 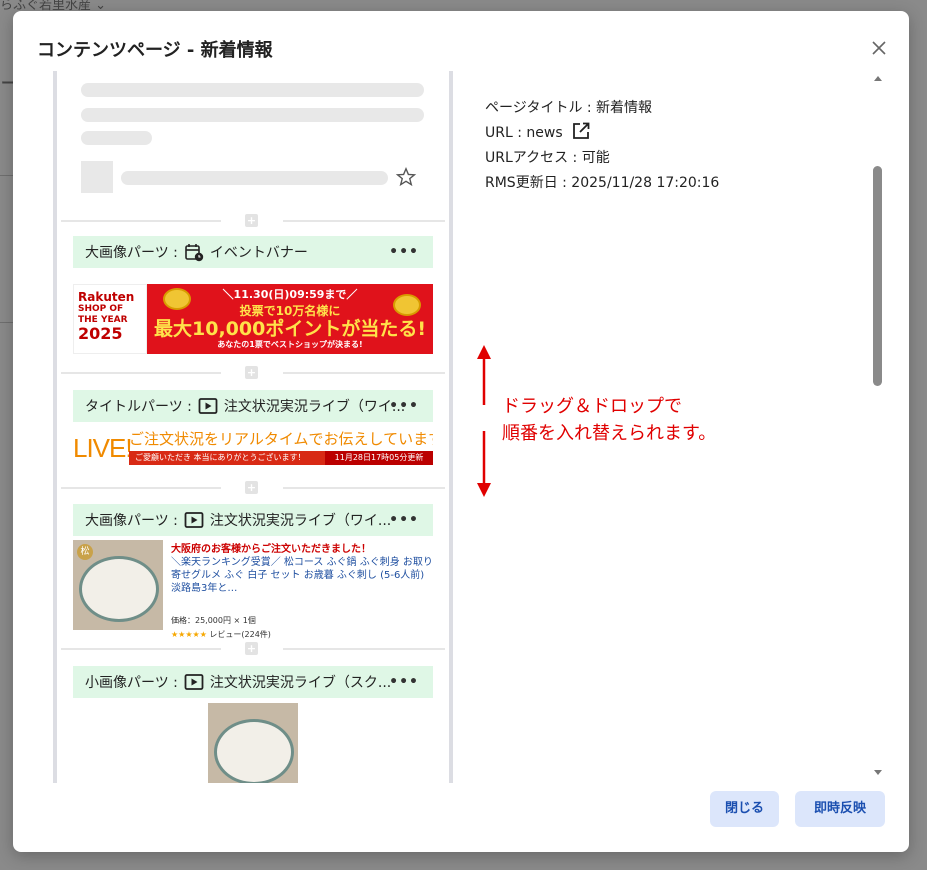 I want to click on modal-title: コンテンツページ - 新着情報, so click(x=155, y=50).